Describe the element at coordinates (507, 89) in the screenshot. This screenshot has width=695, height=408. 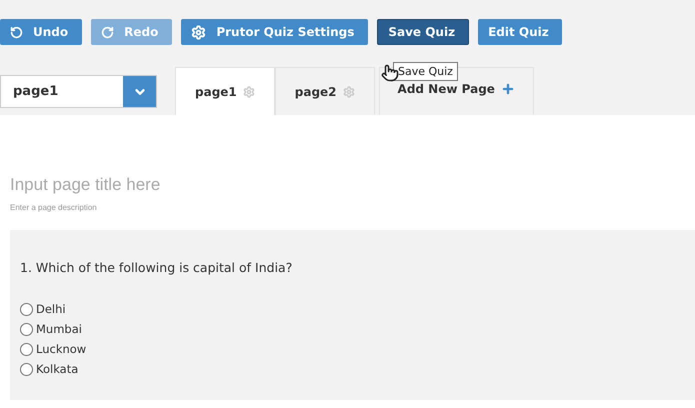
I see `plus-icon` at that location.